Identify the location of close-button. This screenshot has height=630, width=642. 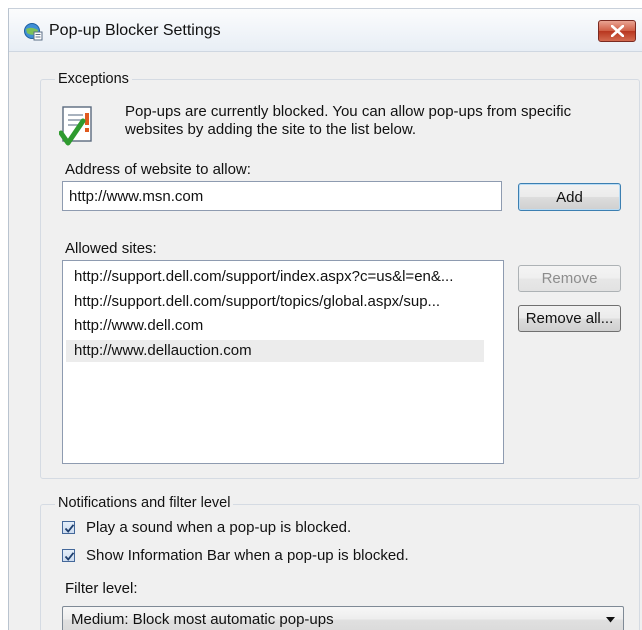
(617, 31).